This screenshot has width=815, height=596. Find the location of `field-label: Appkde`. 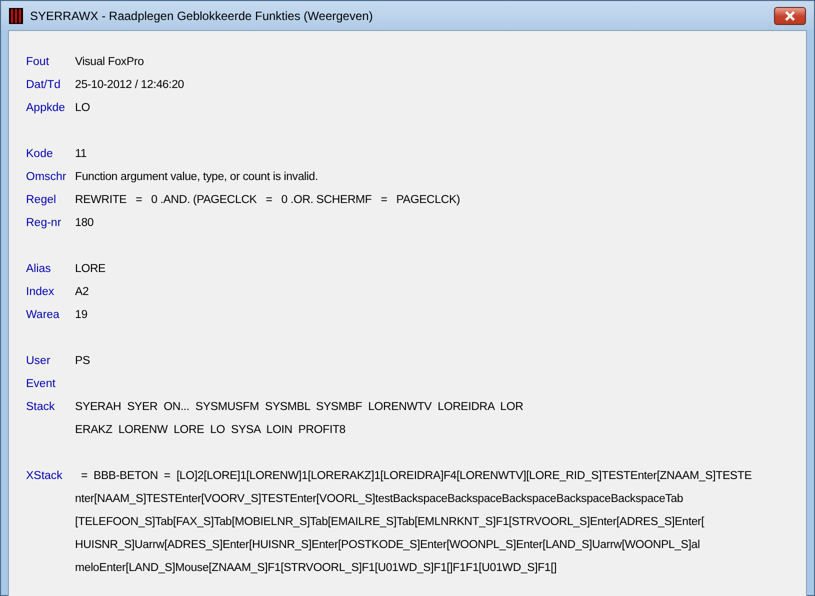

field-label: Appkde is located at coordinates (46, 108).